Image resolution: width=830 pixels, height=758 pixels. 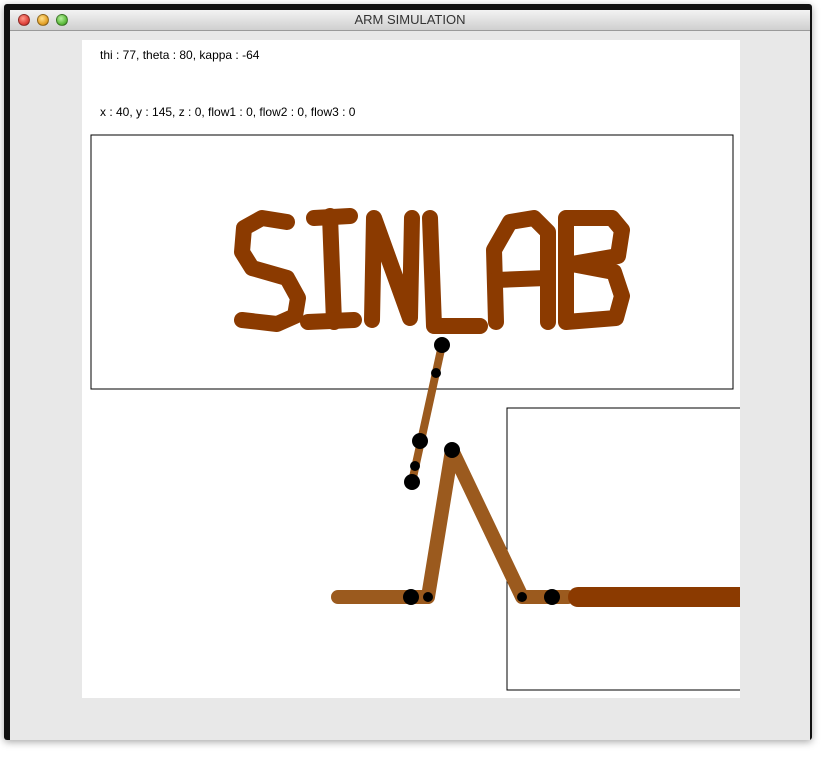 I want to click on lower-arm, so click(x=535, y=524).